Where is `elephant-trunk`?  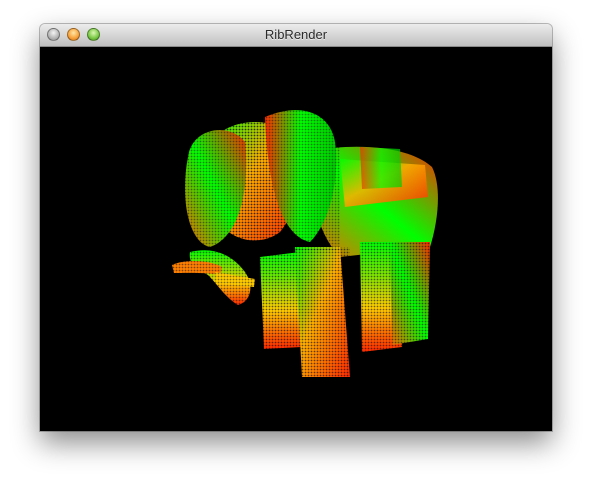
elephant-trunk is located at coordinates (215, 277).